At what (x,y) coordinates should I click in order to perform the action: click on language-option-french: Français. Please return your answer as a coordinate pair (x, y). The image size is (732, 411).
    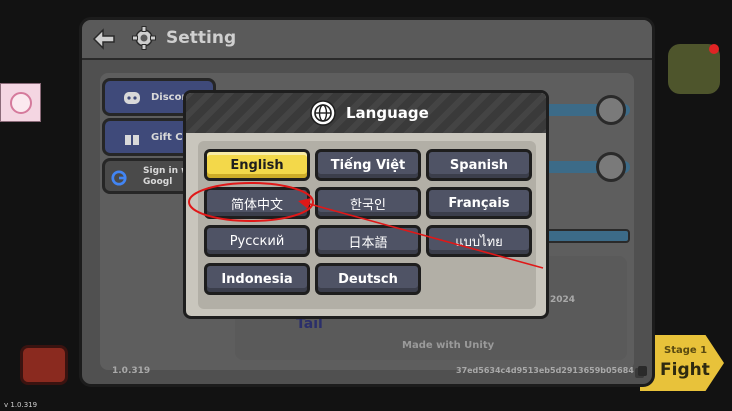
    Looking at the image, I should click on (479, 203).